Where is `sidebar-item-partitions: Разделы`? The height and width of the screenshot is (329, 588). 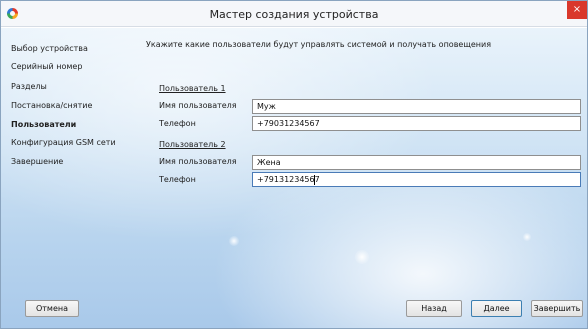
sidebar-item-partitions: Разделы is located at coordinates (29, 86).